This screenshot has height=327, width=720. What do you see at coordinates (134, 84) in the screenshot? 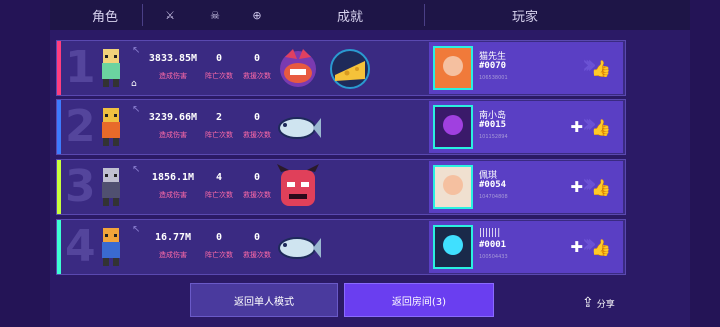
I see `house-icon: ⌂` at bounding box center [134, 84].